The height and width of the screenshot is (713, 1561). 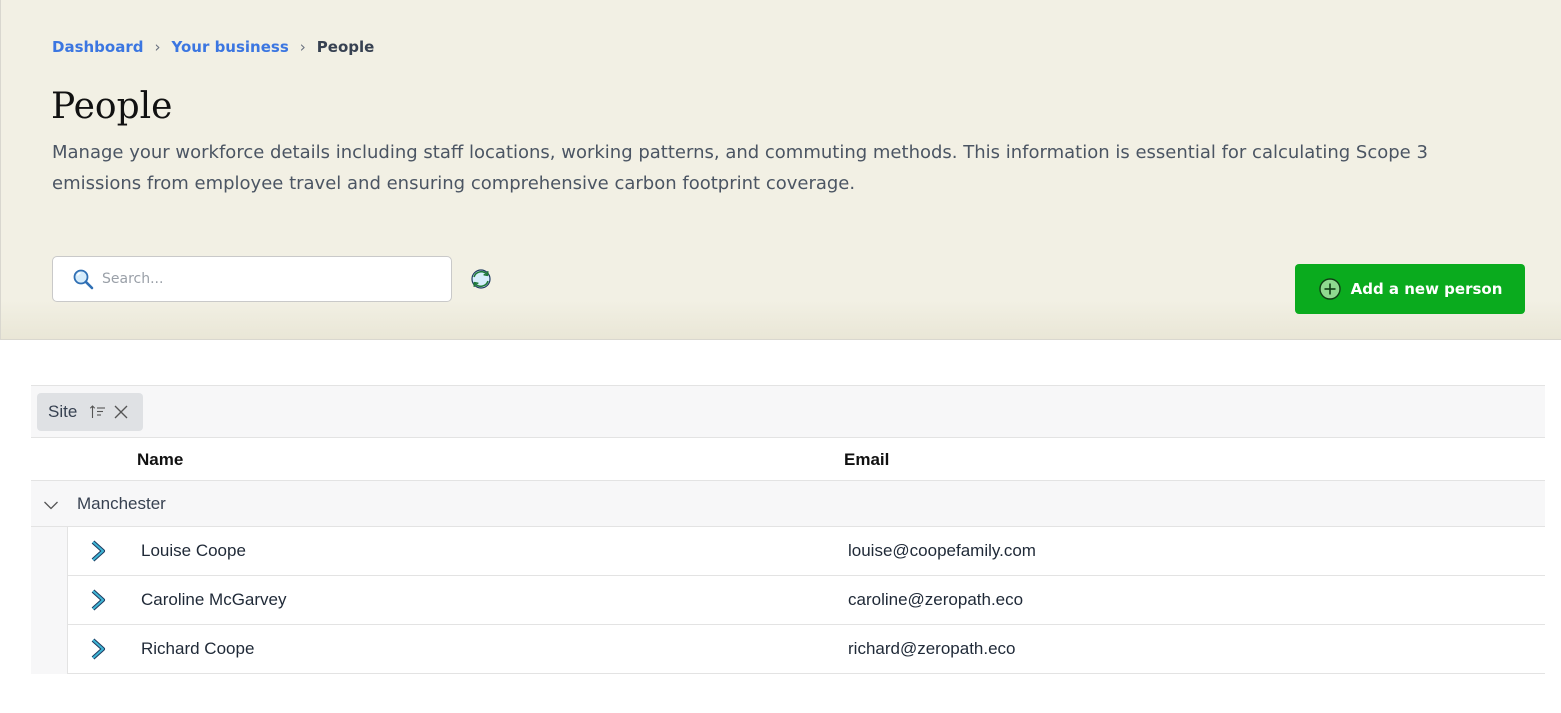 I want to click on table-row: Caroline McGarvey caroline@zeropath.eco, so click(x=806, y=600).